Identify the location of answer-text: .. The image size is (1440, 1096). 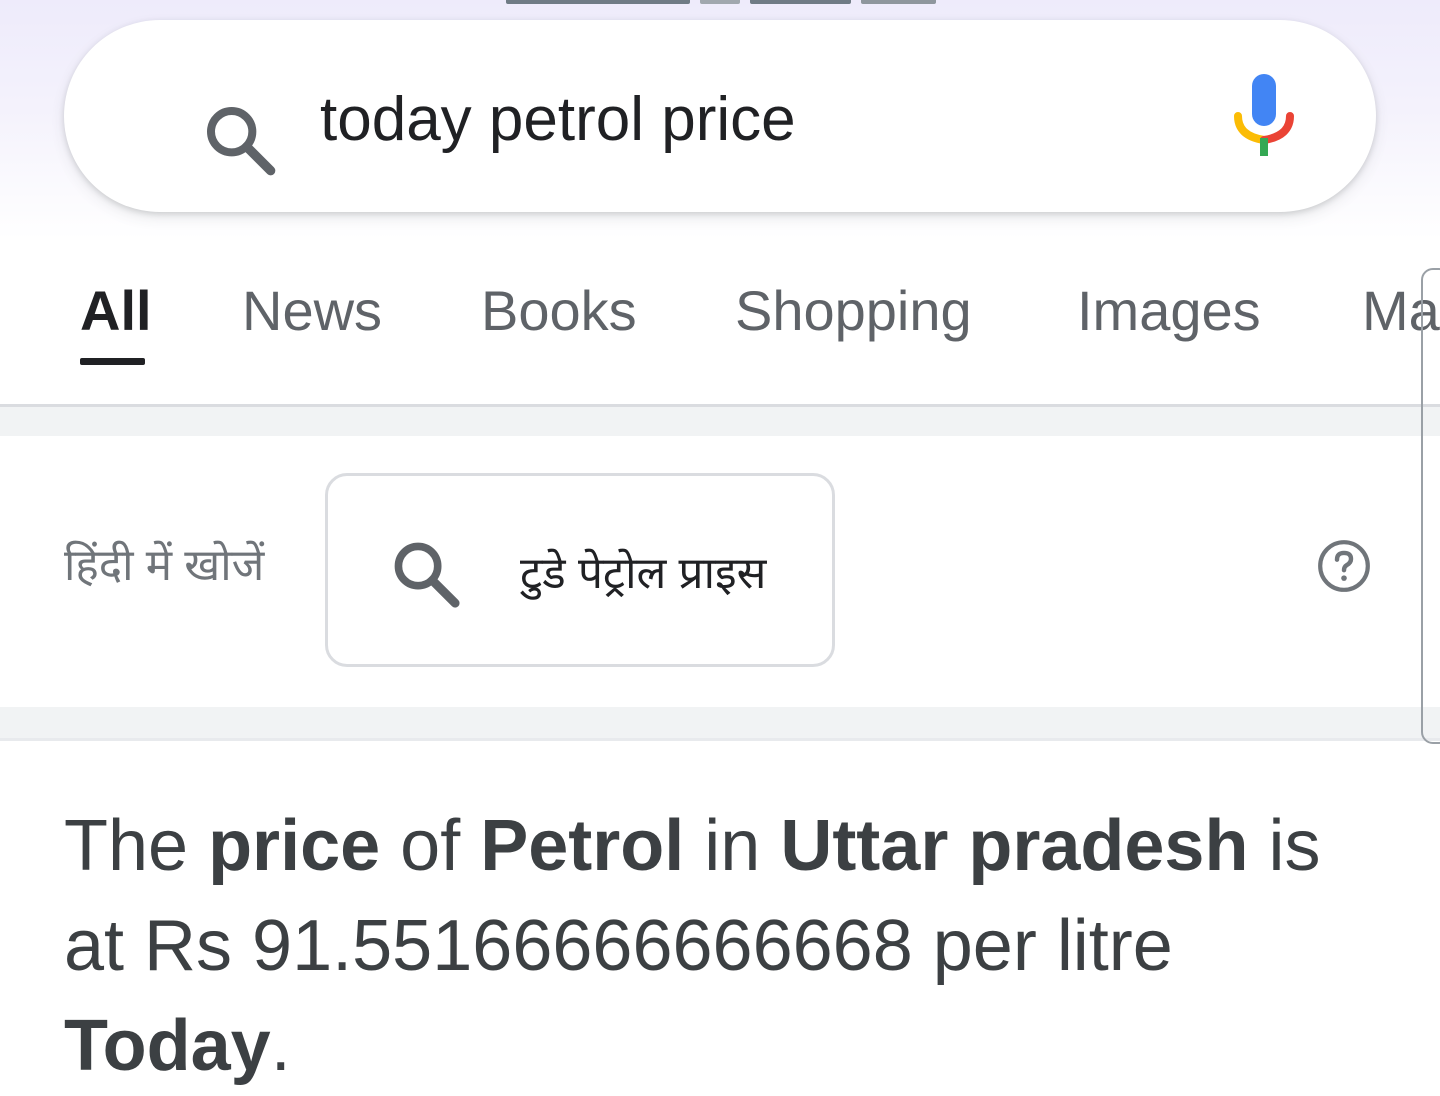
(280, 1046).